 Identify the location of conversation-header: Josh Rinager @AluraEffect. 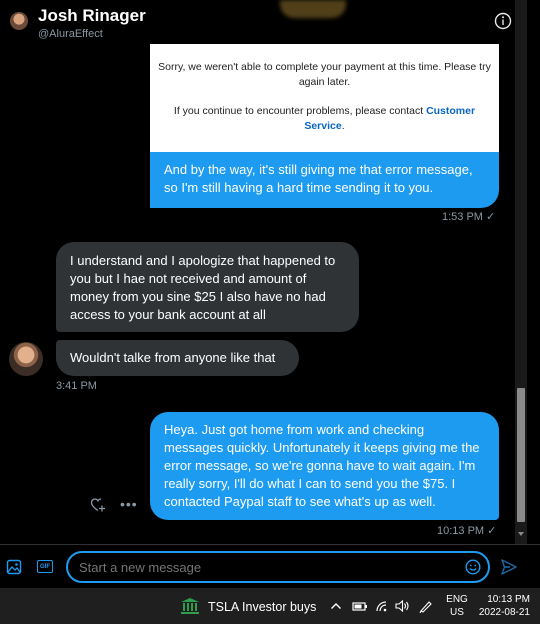
(264, 22).